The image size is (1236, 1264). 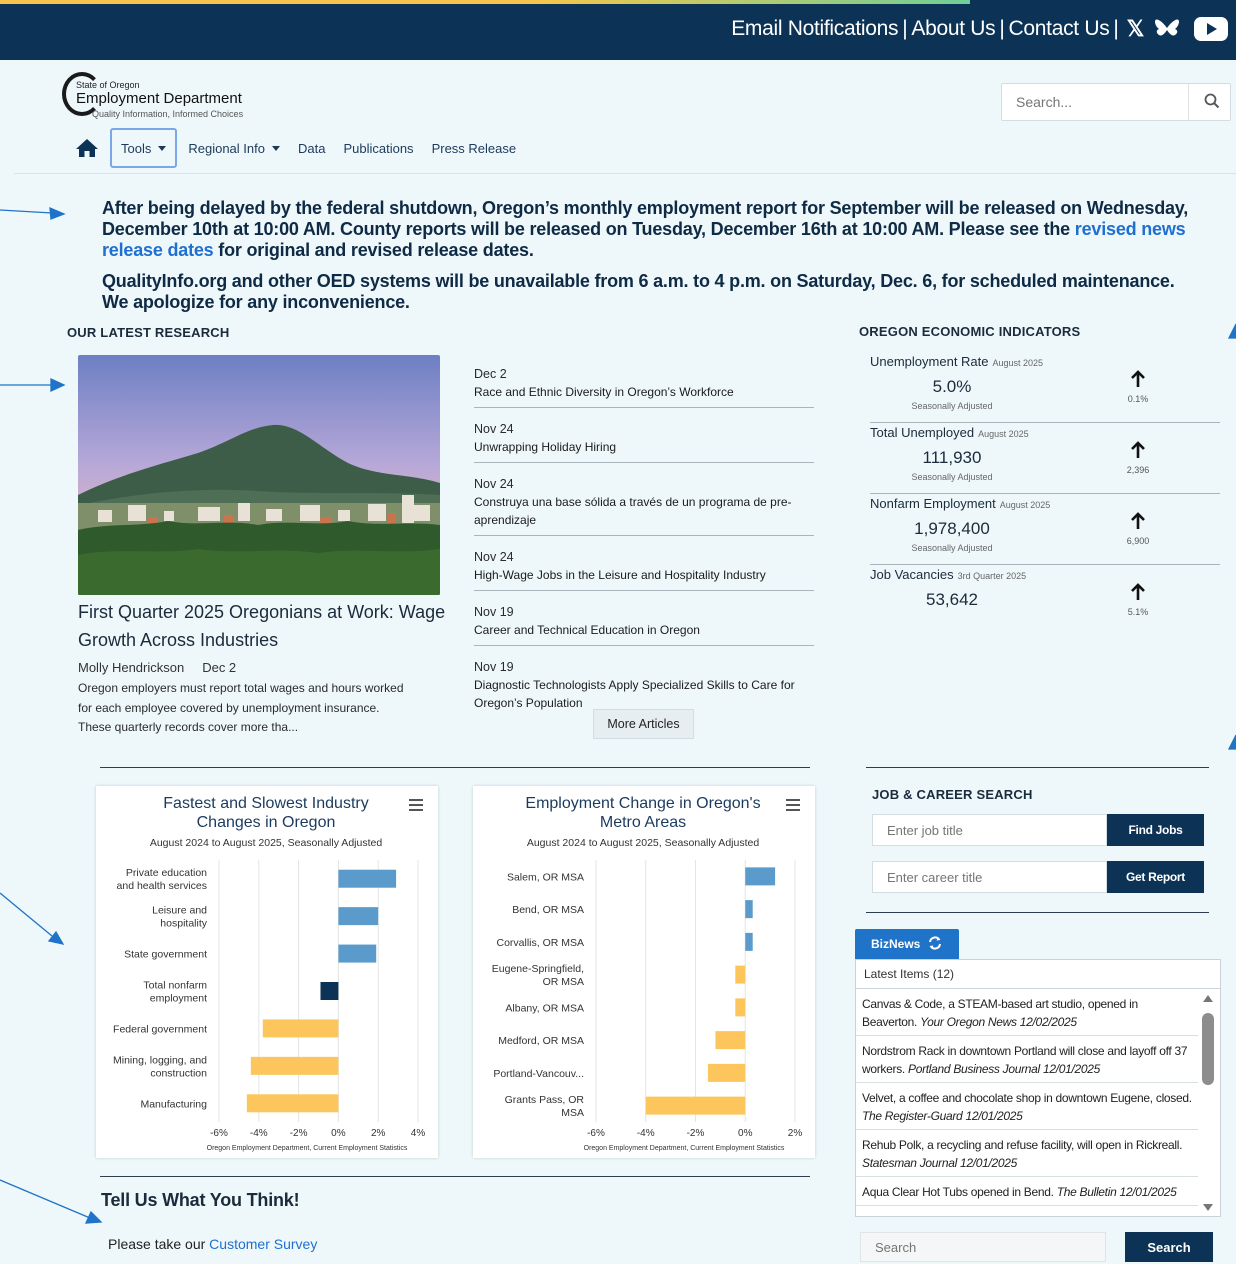 I want to click on nav-regional-info: Regional Info, so click(x=234, y=148).